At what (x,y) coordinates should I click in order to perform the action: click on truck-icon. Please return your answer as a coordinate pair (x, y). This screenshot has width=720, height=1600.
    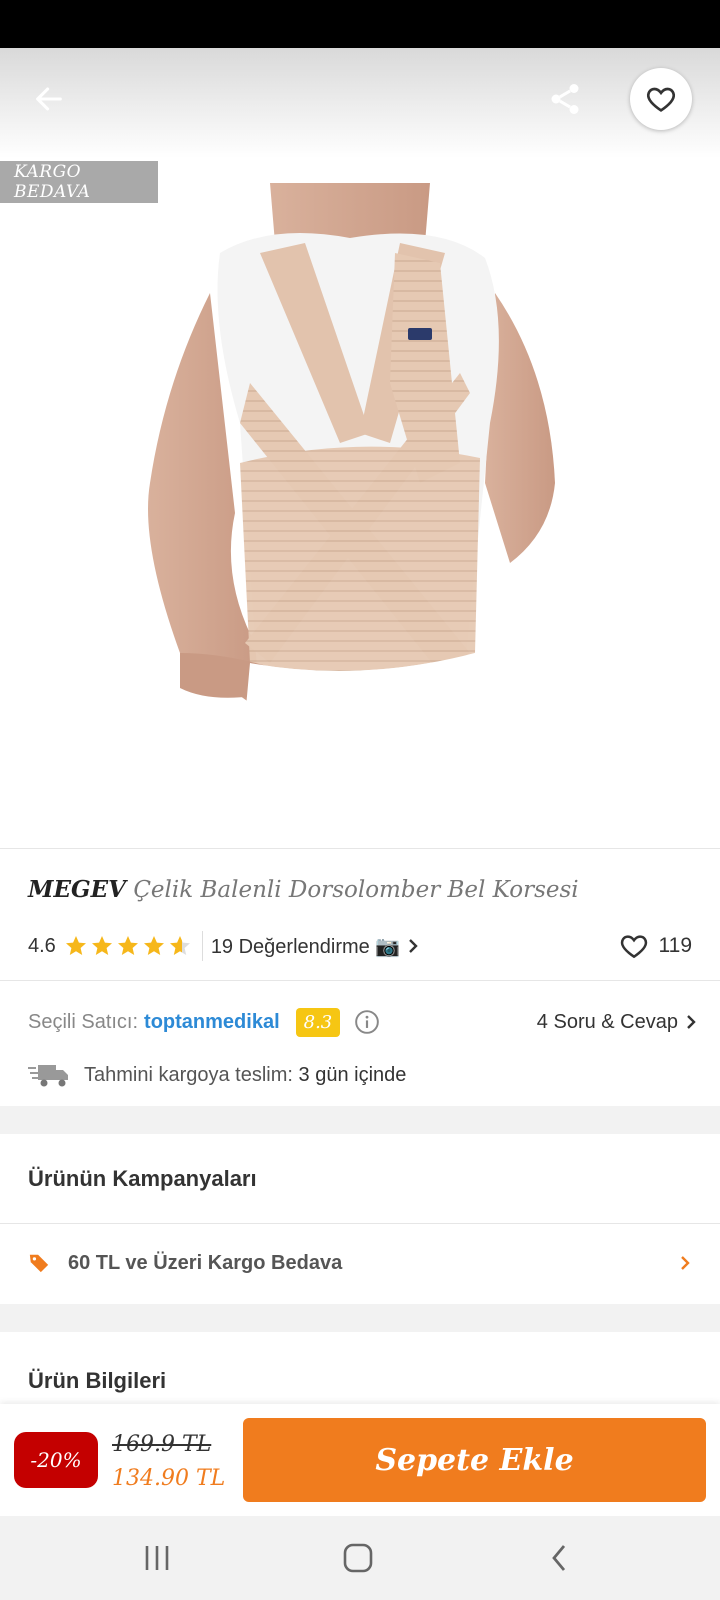
    Looking at the image, I should click on (48, 1076).